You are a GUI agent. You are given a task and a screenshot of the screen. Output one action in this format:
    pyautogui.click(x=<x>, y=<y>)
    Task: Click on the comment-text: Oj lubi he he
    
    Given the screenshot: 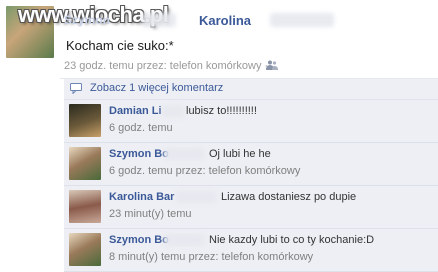 What is the action you would take?
    pyautogui.click(x=240, y=154)
    